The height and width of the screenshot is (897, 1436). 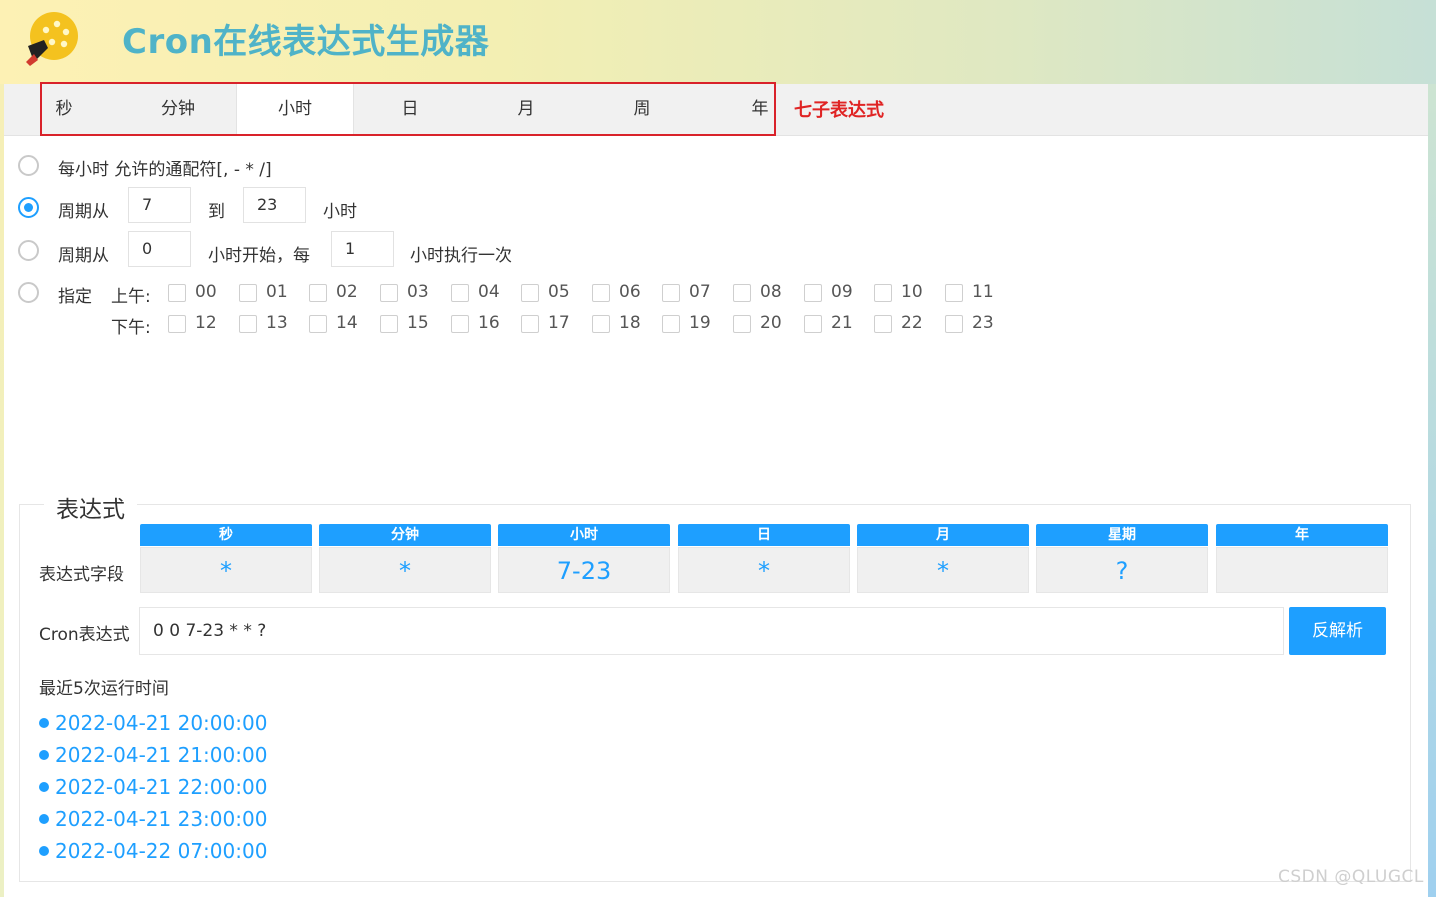 I want to click on column-value, so click(x=1302, y=570).